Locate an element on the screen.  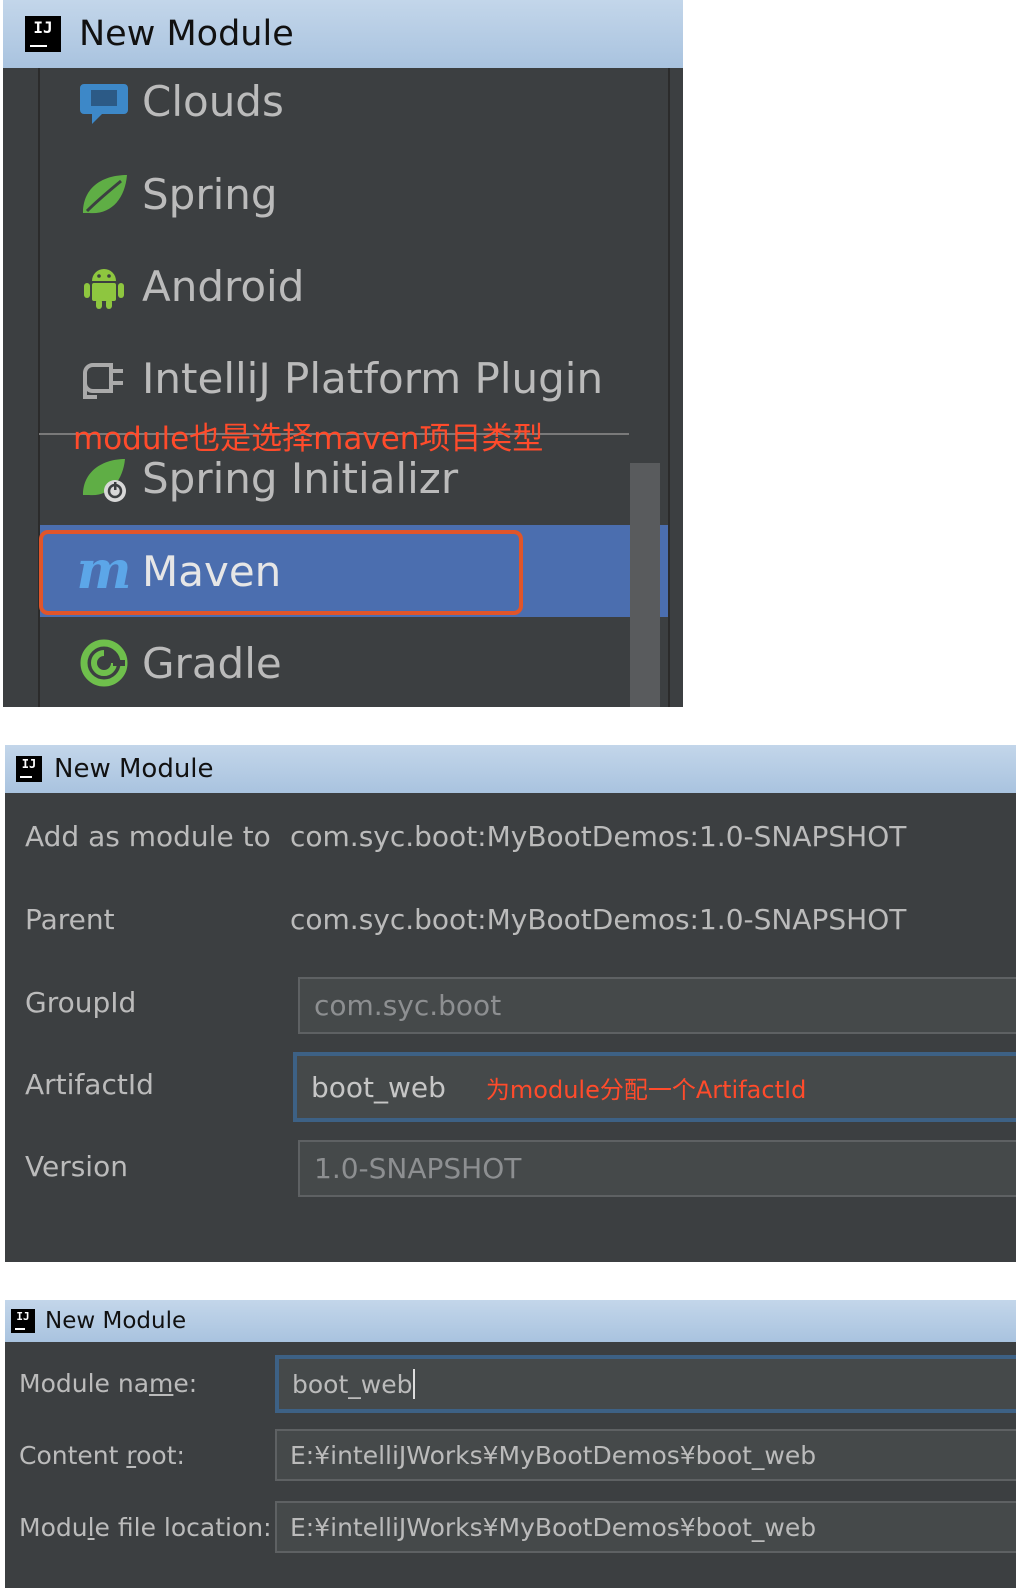
content-root-label: Content root: is located at coordinates (102, 1455).